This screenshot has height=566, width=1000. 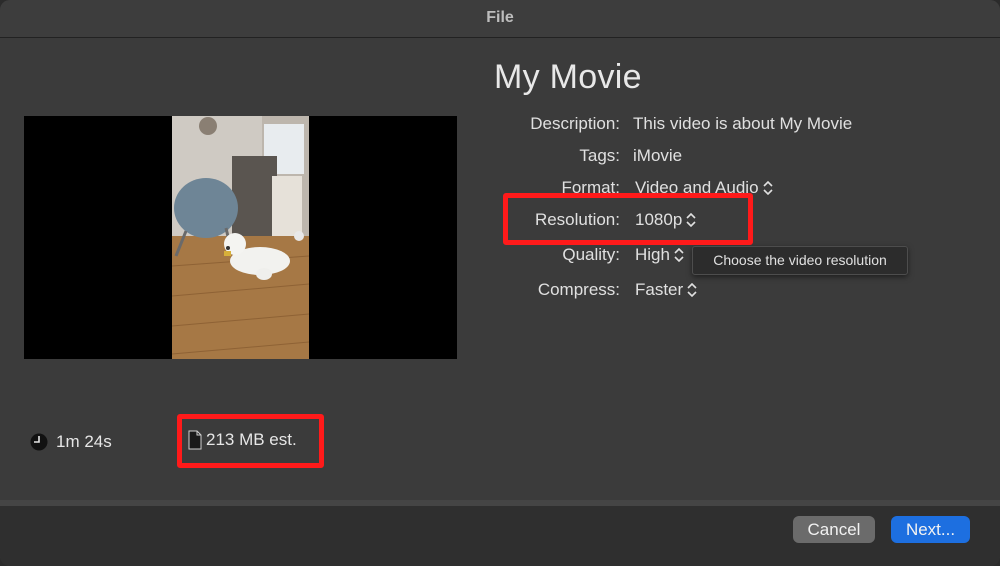 What do you see at coordinates (628, 219) in the screenshot?
I see `resolution-highlight-box` at bounding box center [628, 219].